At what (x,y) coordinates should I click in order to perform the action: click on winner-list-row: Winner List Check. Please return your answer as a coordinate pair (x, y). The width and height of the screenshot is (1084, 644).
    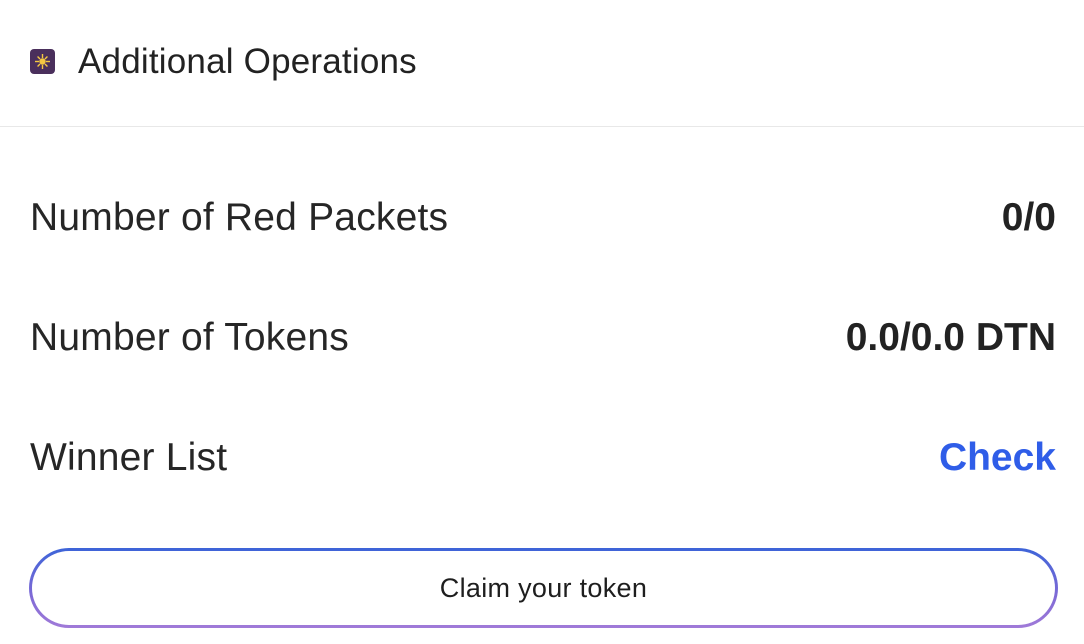
    Looking at the image, I should click on (543, 458).